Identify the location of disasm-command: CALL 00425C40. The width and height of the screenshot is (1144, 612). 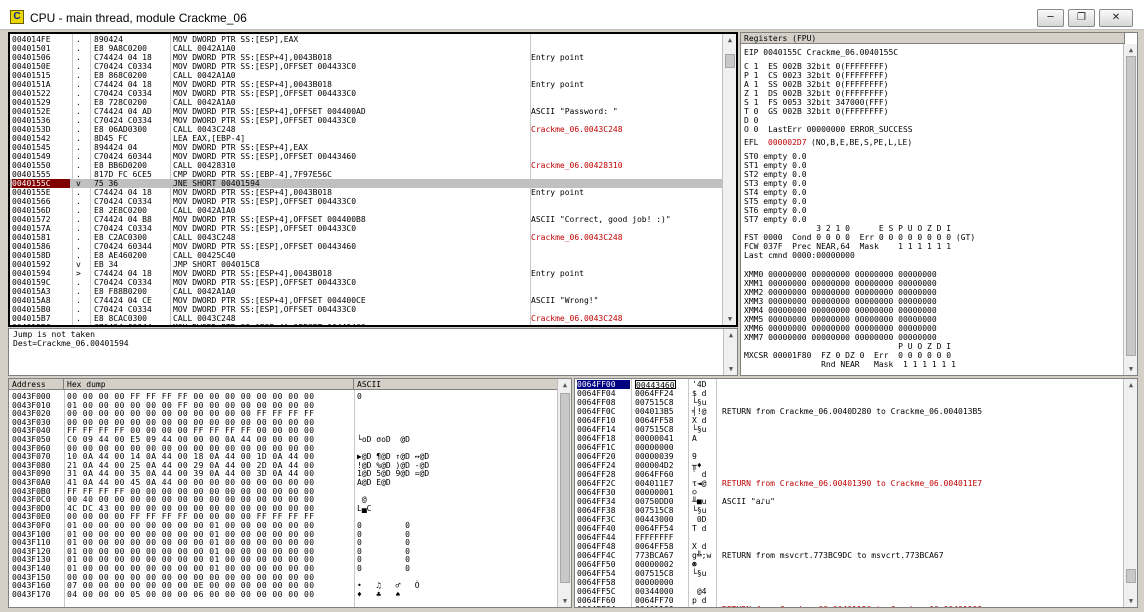
(204, 255).